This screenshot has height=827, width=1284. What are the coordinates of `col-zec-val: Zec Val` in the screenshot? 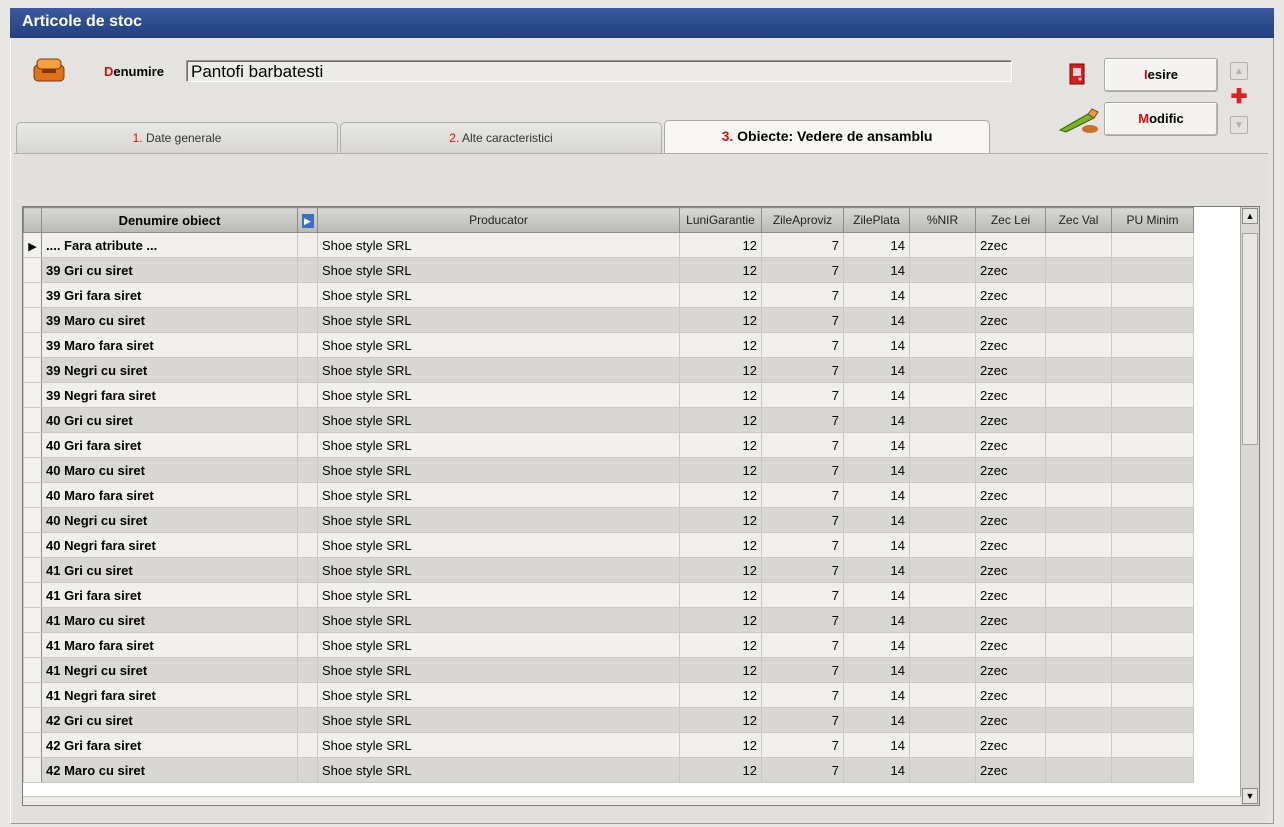 It's located at (1078, 220).